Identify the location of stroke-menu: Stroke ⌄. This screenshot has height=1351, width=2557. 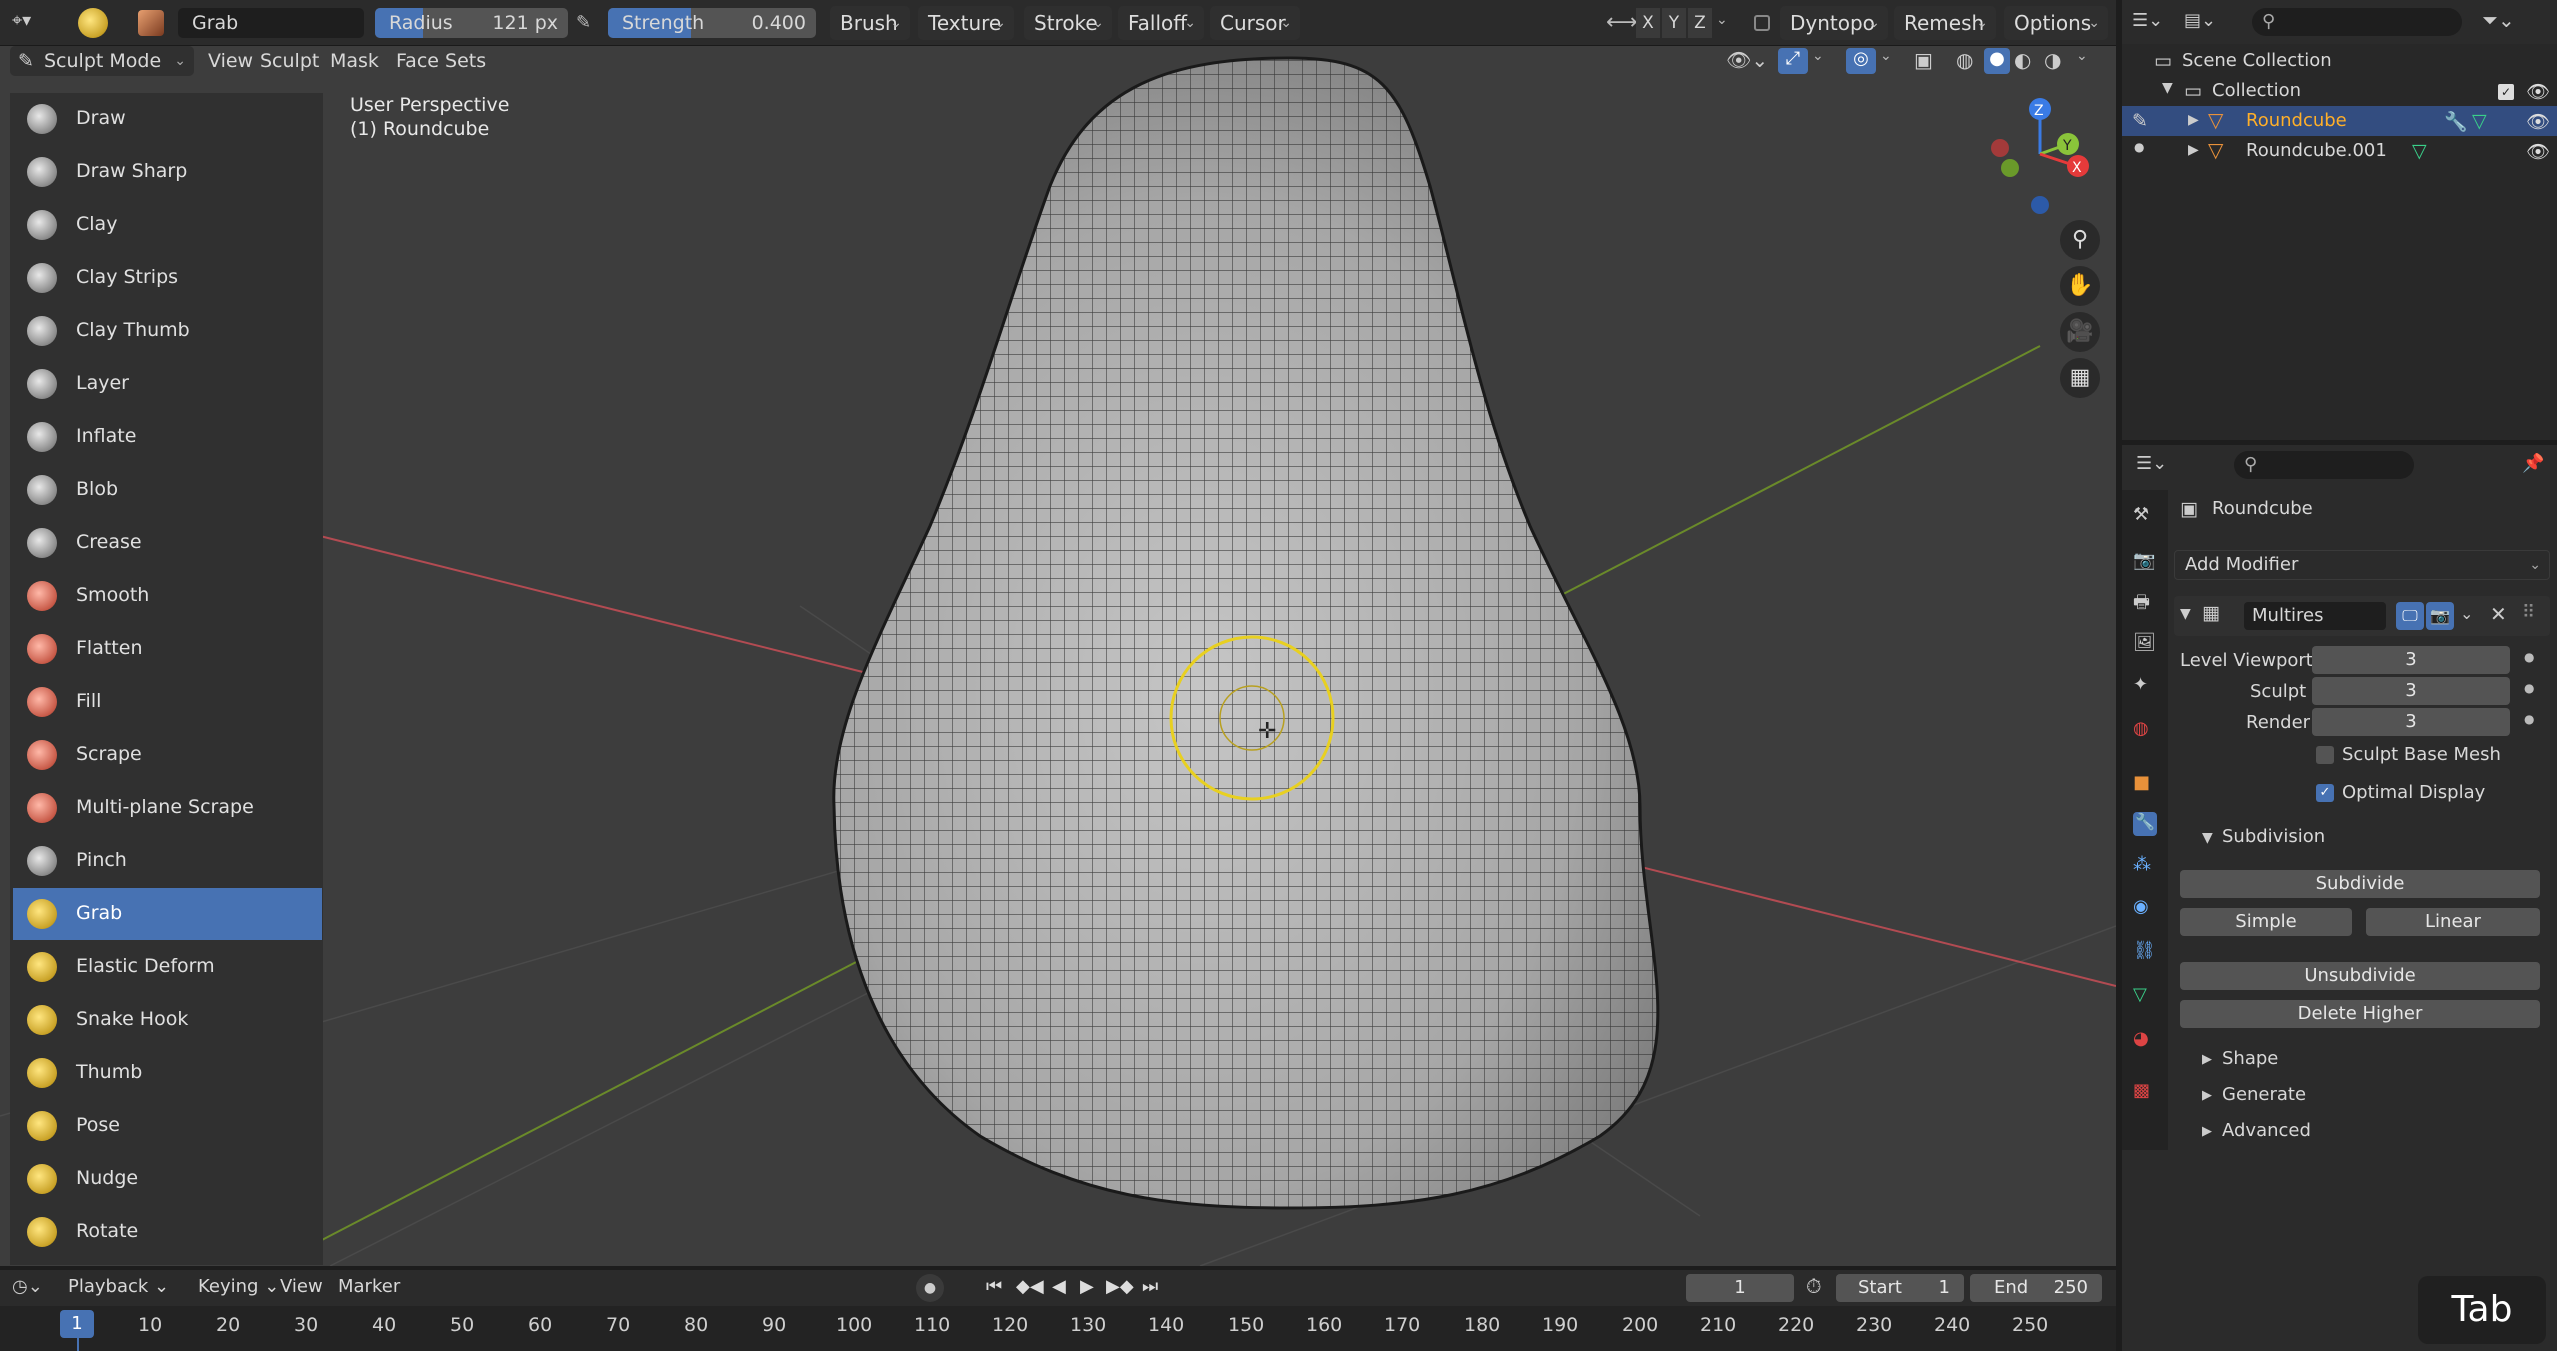
(1068, 23).